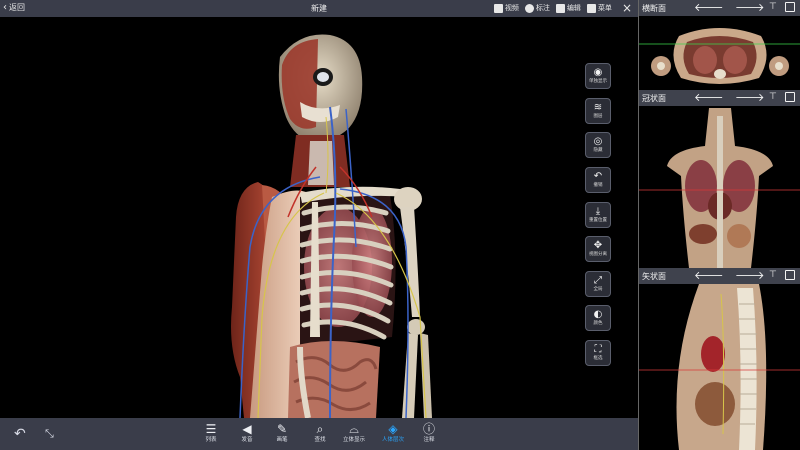  I want to click on menu-label: 菜单, so click(604, 8).